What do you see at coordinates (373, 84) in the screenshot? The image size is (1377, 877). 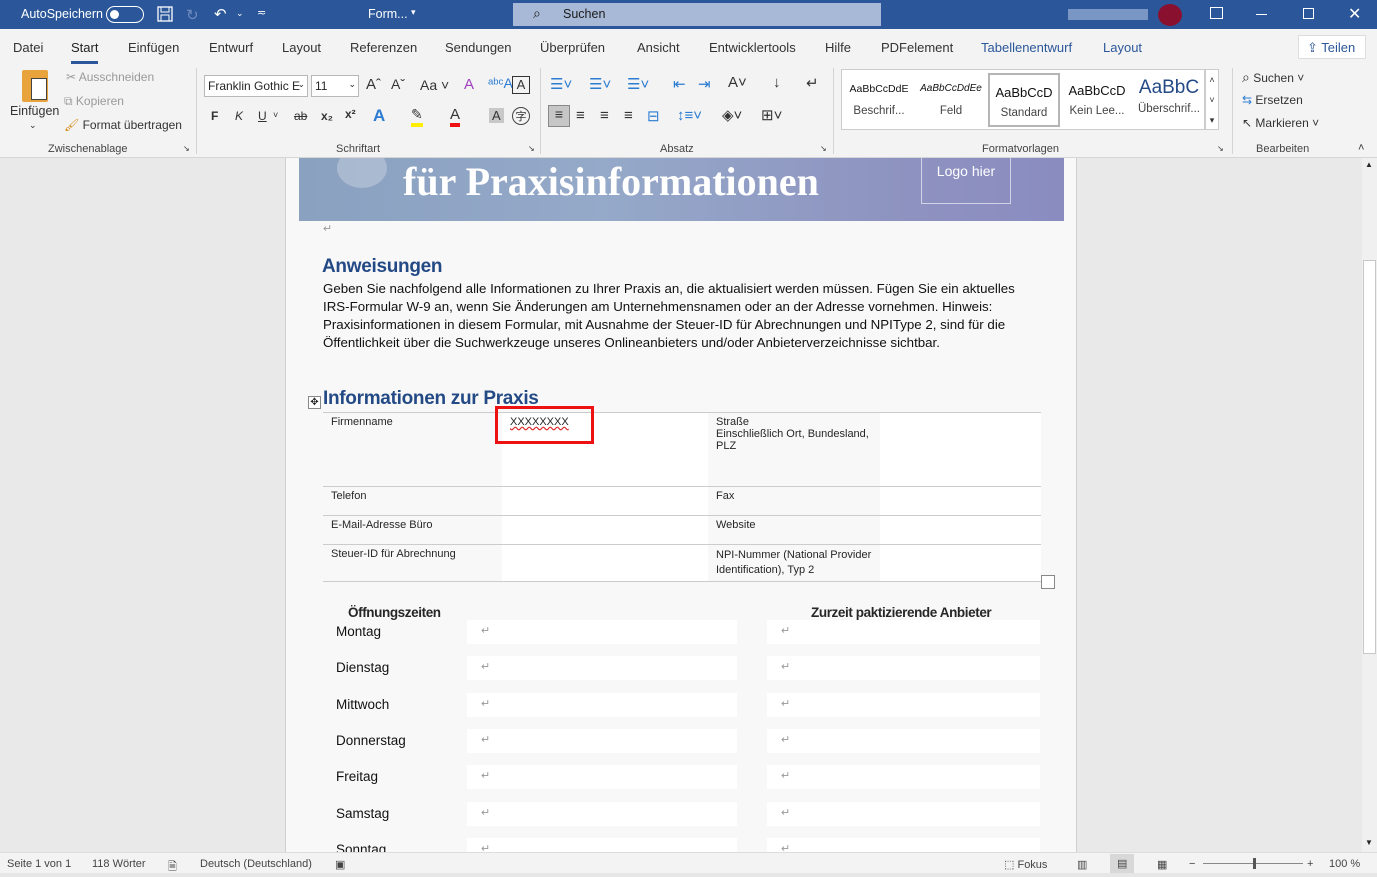 I see `grow-font-icon: Aˆ` at bounding box center [373, 84].